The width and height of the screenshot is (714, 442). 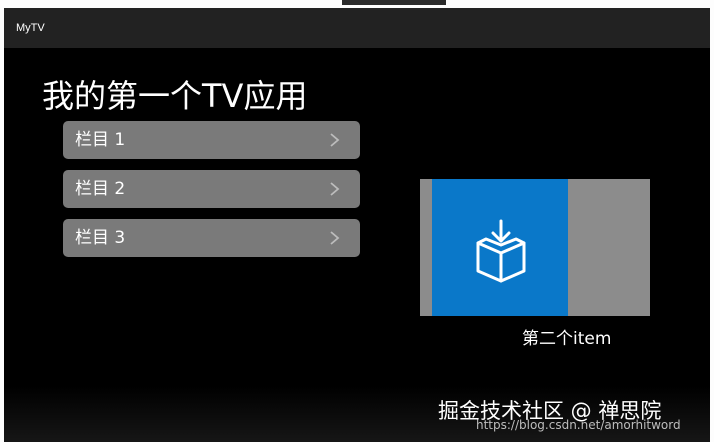 I want to click on card-image, so click(x=500, y=247).